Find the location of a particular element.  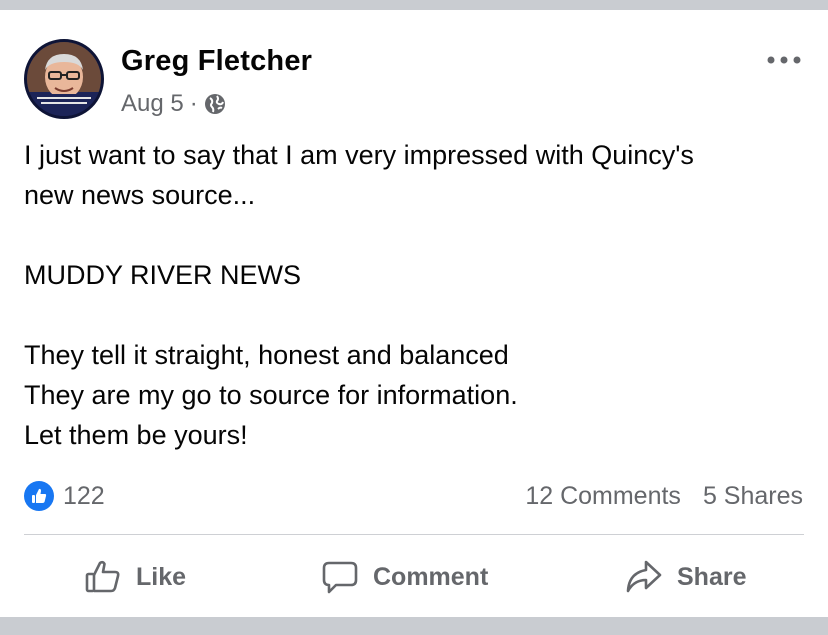

avatar is located at coordinates (64, 79).